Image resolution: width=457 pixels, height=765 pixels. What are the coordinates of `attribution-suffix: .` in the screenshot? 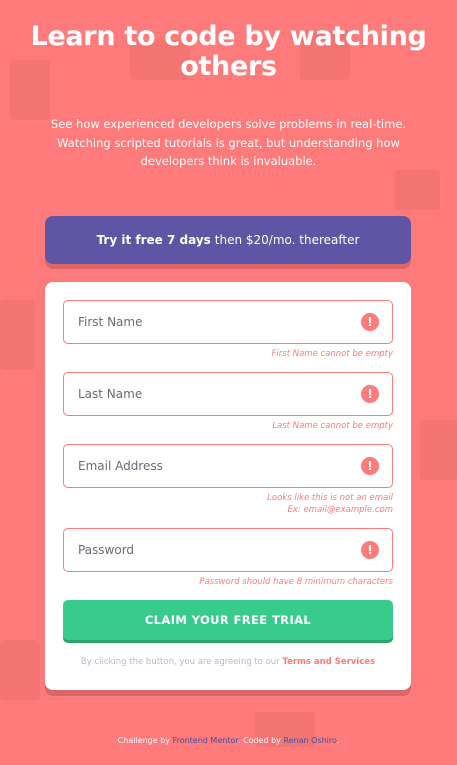 It's located at (338, 740).